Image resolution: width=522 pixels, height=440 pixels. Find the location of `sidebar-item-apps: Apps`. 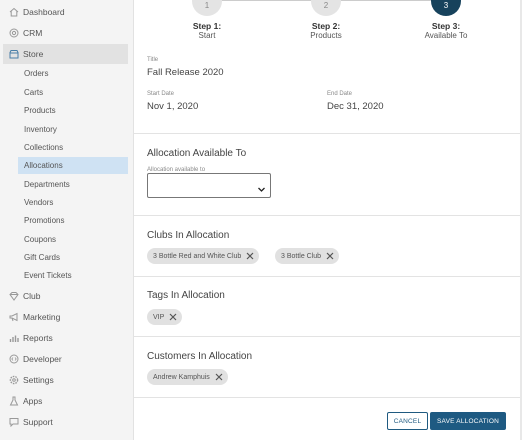

sidebar-item-apps: Apps is located at coordinates (66, 401).